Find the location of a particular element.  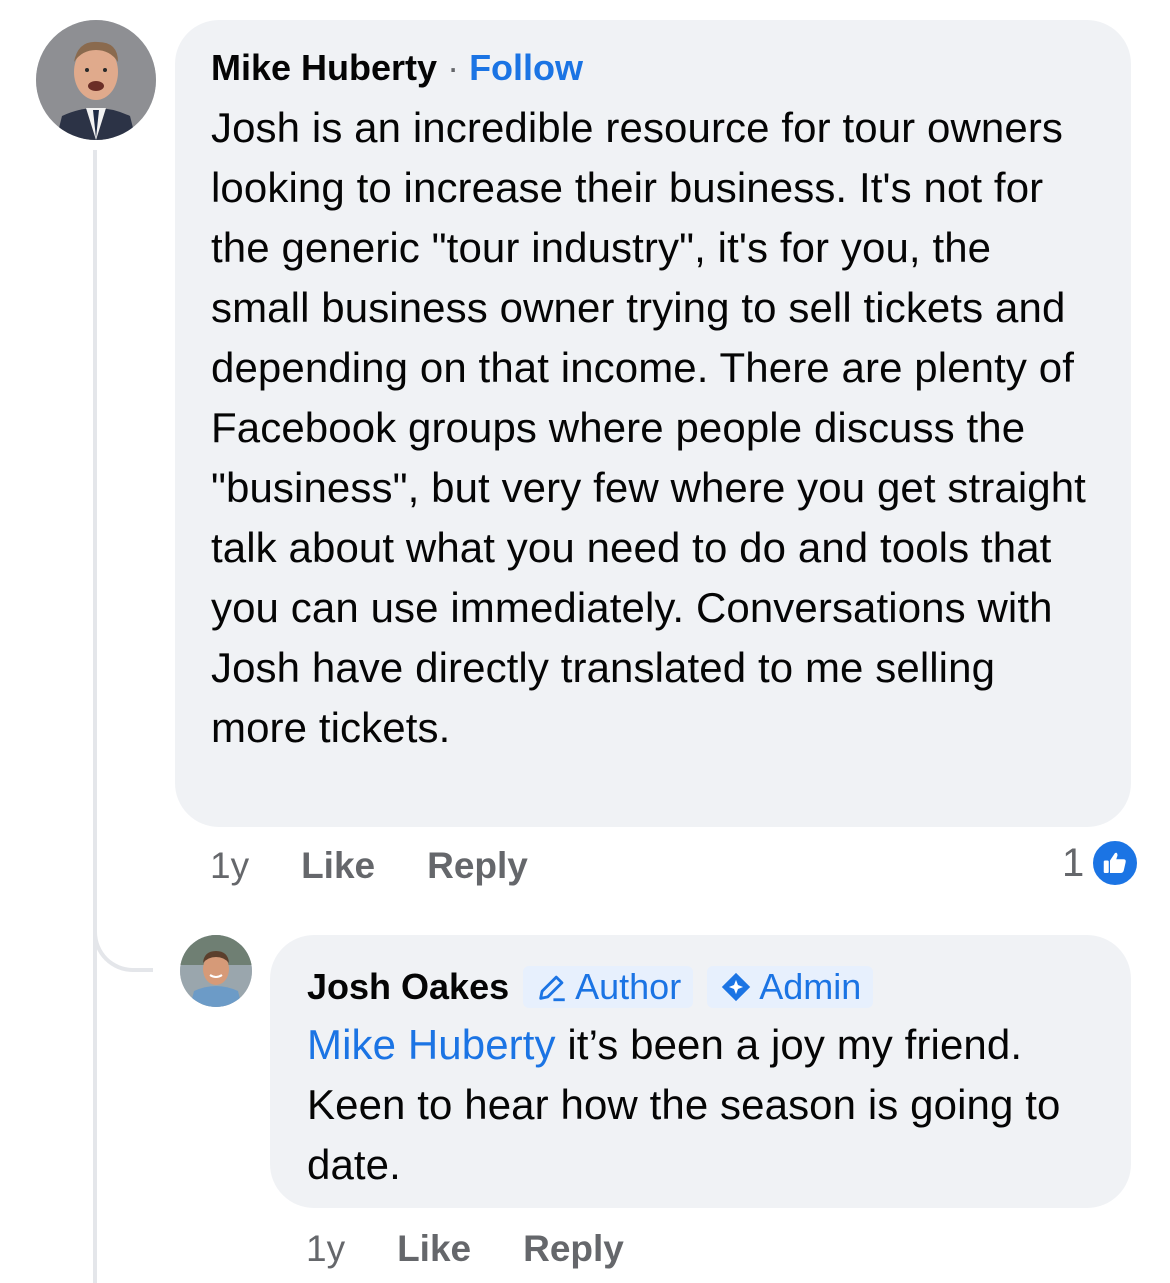

author-badge: Author is located at coordinates (608, 987).